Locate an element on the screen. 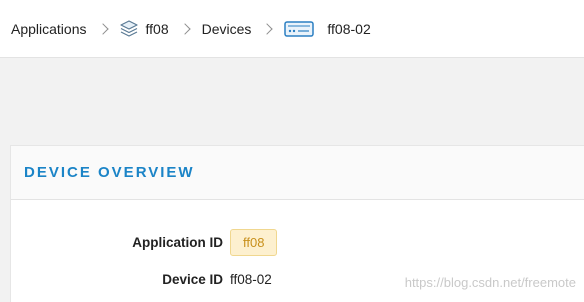 This screenshot has width=584, height=302. application-id-label: Application ID is located at coordinates (177, 242).